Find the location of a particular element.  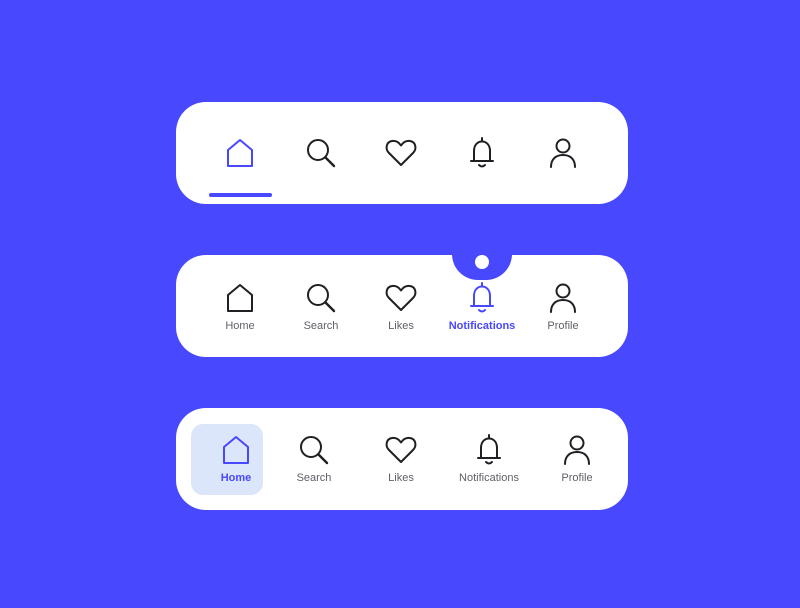

active-underline-indicator is located at coordinates (240, 195).